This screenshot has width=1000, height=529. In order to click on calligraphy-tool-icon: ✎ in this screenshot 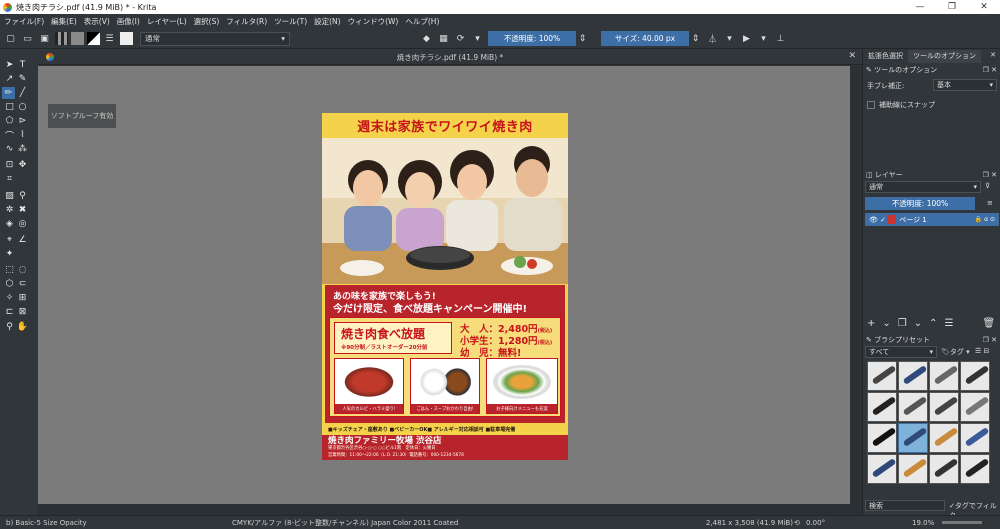, I will do `click(22, 79)`.